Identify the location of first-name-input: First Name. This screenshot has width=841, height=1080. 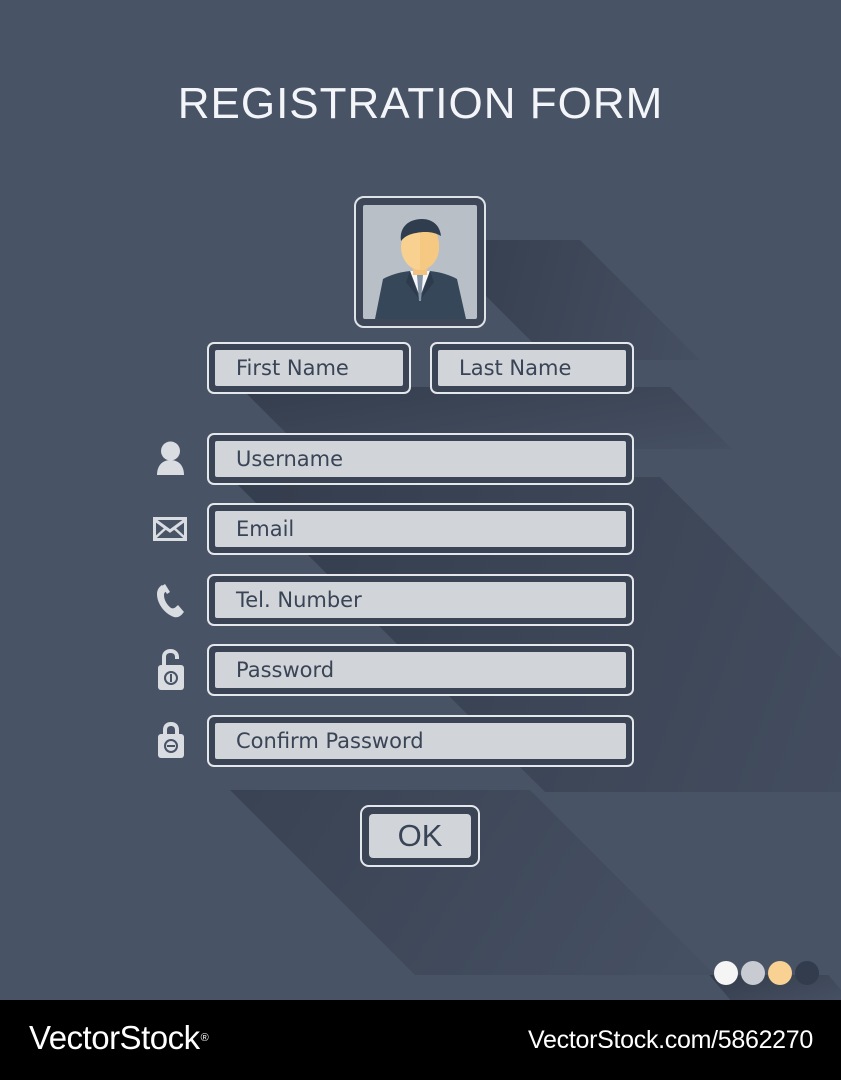
(309, 368).